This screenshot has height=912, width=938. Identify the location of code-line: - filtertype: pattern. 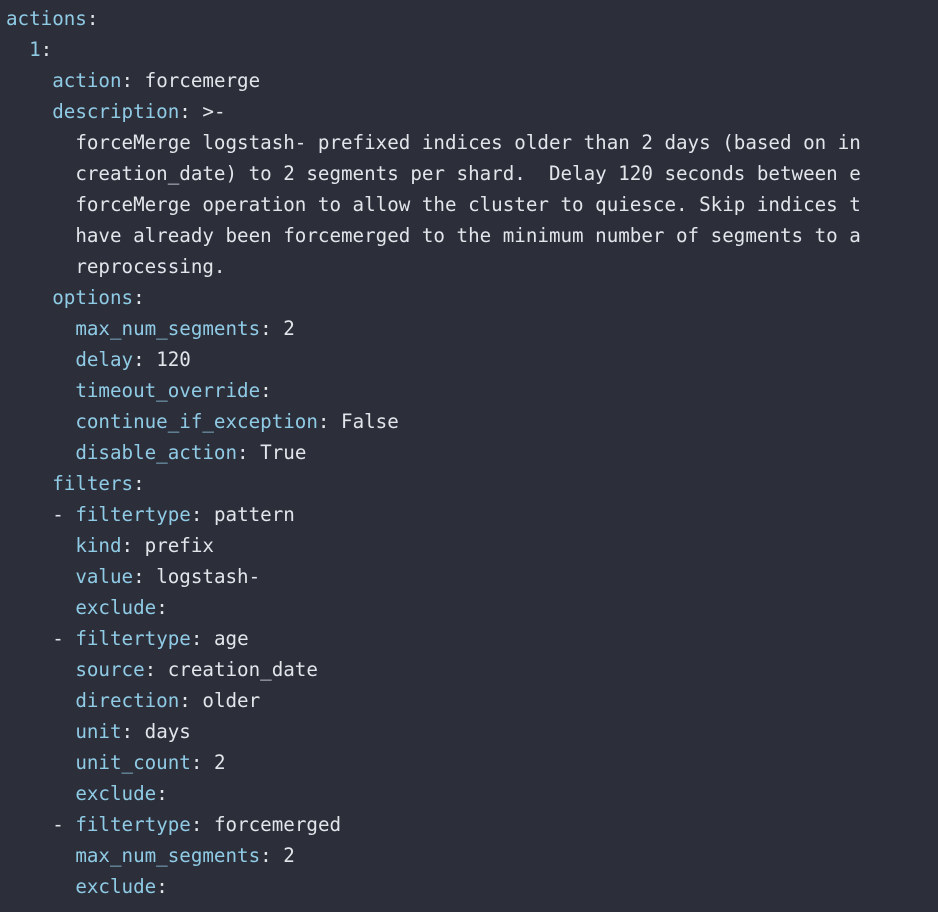
(433, 514).